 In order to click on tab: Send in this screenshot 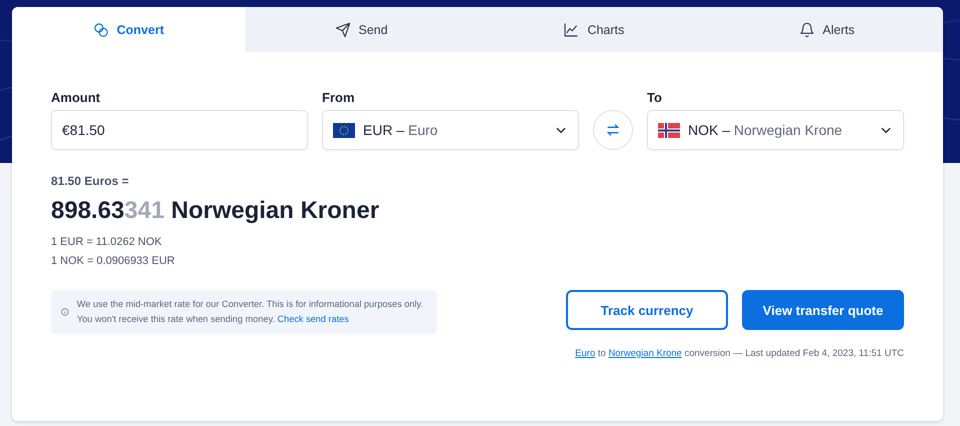, I will do `click(361, 29)`.